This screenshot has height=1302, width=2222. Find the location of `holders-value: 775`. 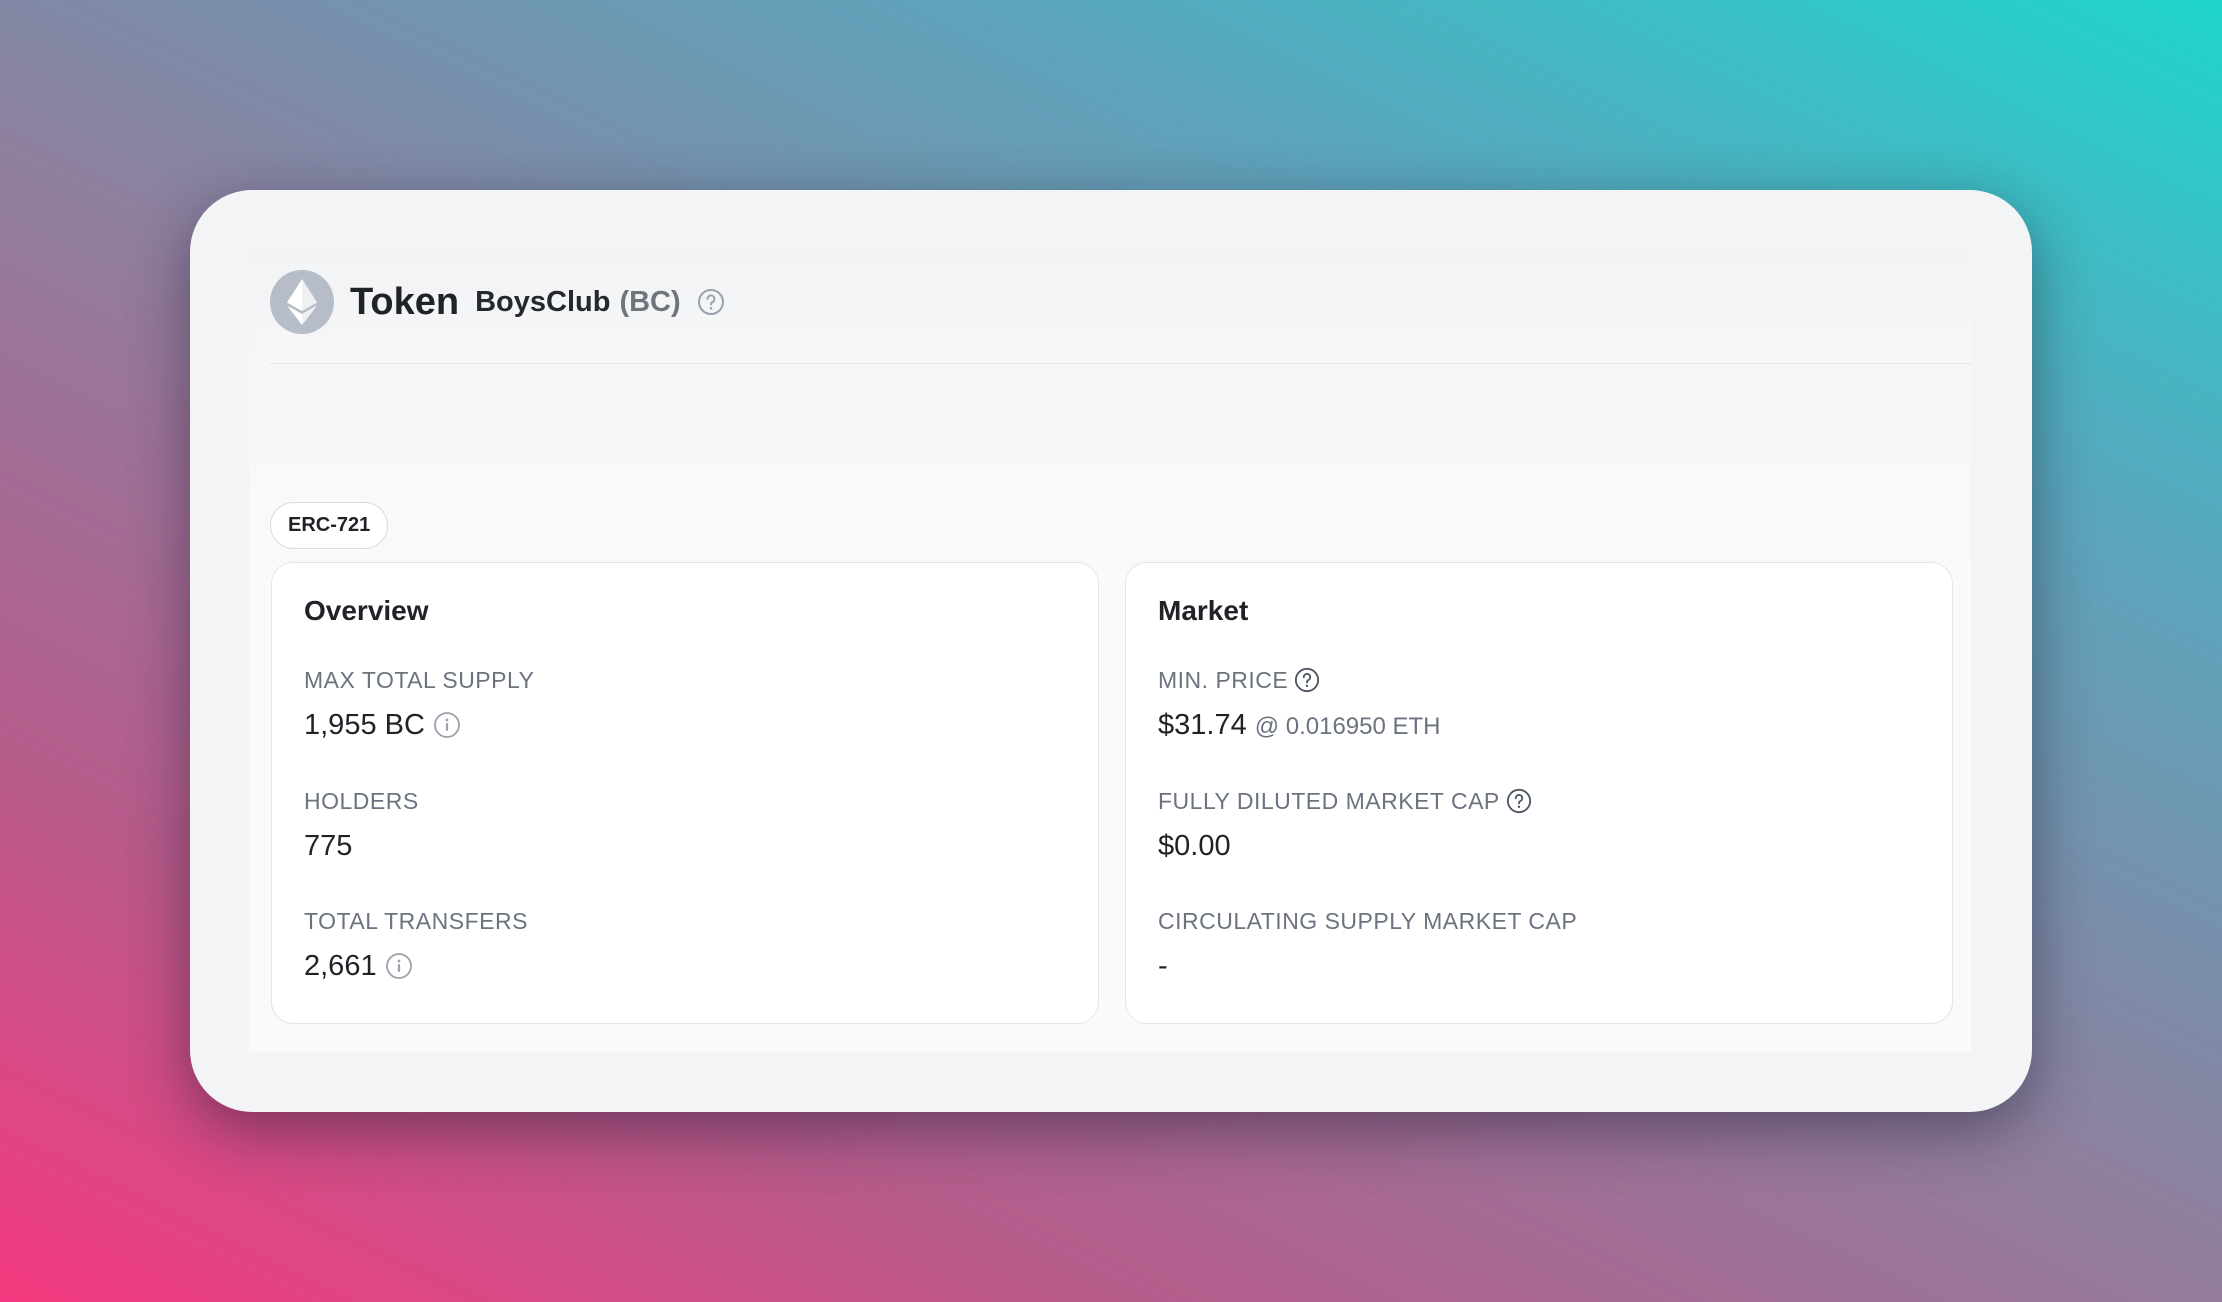

holders-value: 775 is located at coordinates (328, 845).